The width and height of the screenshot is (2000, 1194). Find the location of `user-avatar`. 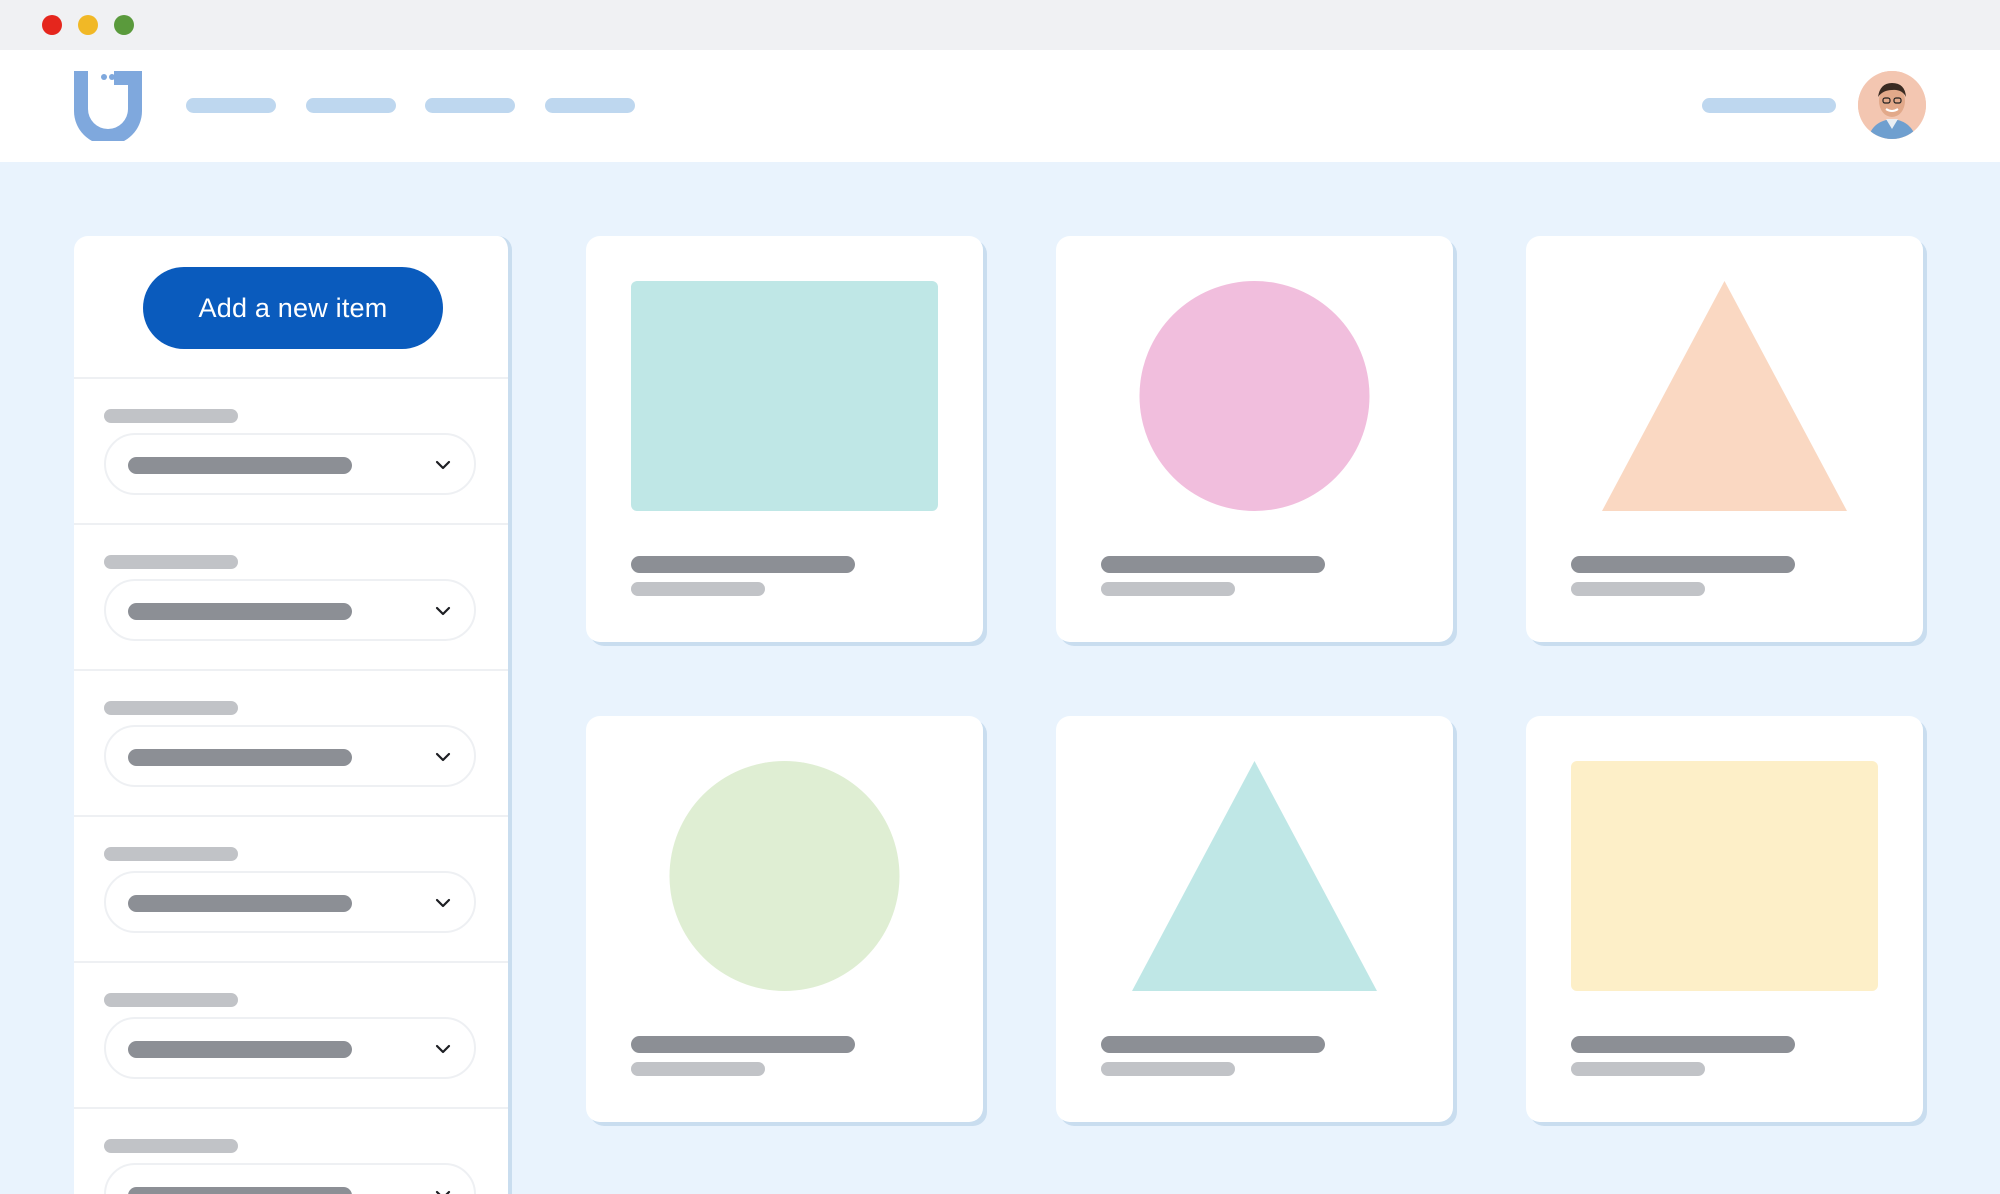

user-avatar is located at coordinates (1892, 105).